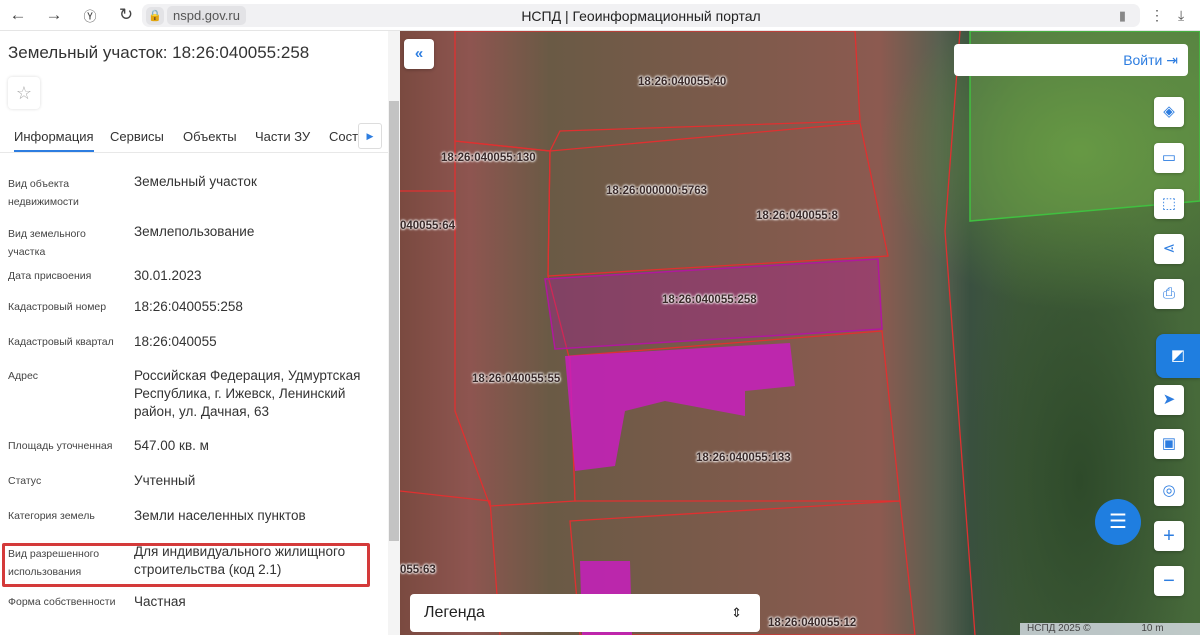  Describe the element at coordinates (1071, 60) in the screenshot. I see `login-button: Войти ⇥` at that location.